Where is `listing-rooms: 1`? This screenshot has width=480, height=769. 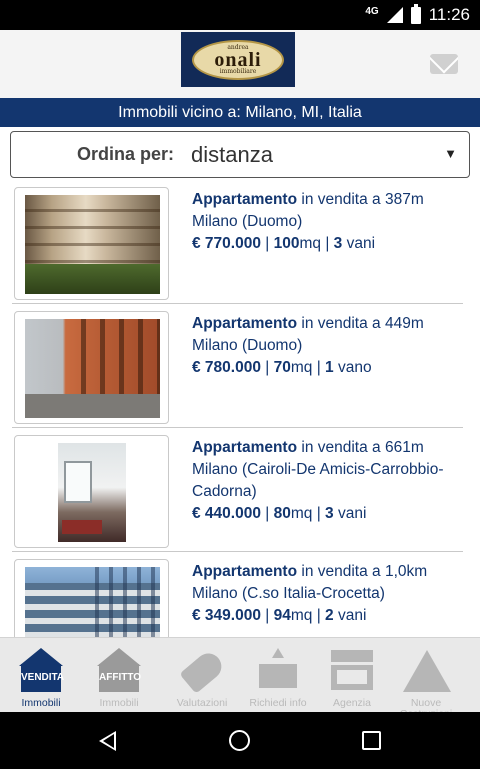
listing-rooms: 1 is located at coordinates (329, 367).